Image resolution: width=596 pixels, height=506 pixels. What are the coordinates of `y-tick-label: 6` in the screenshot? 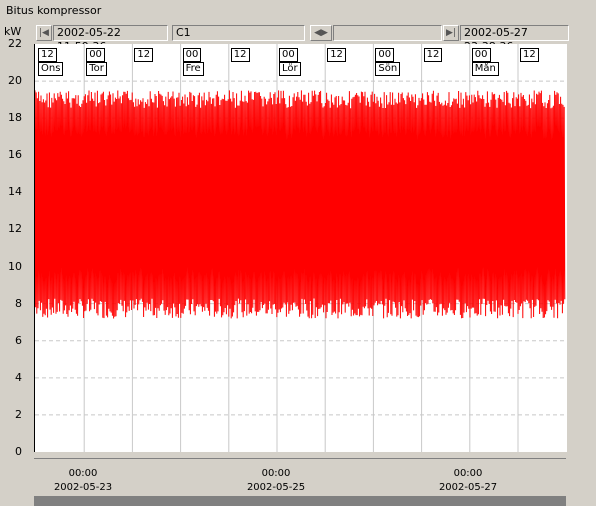 It's located at (18, 340).